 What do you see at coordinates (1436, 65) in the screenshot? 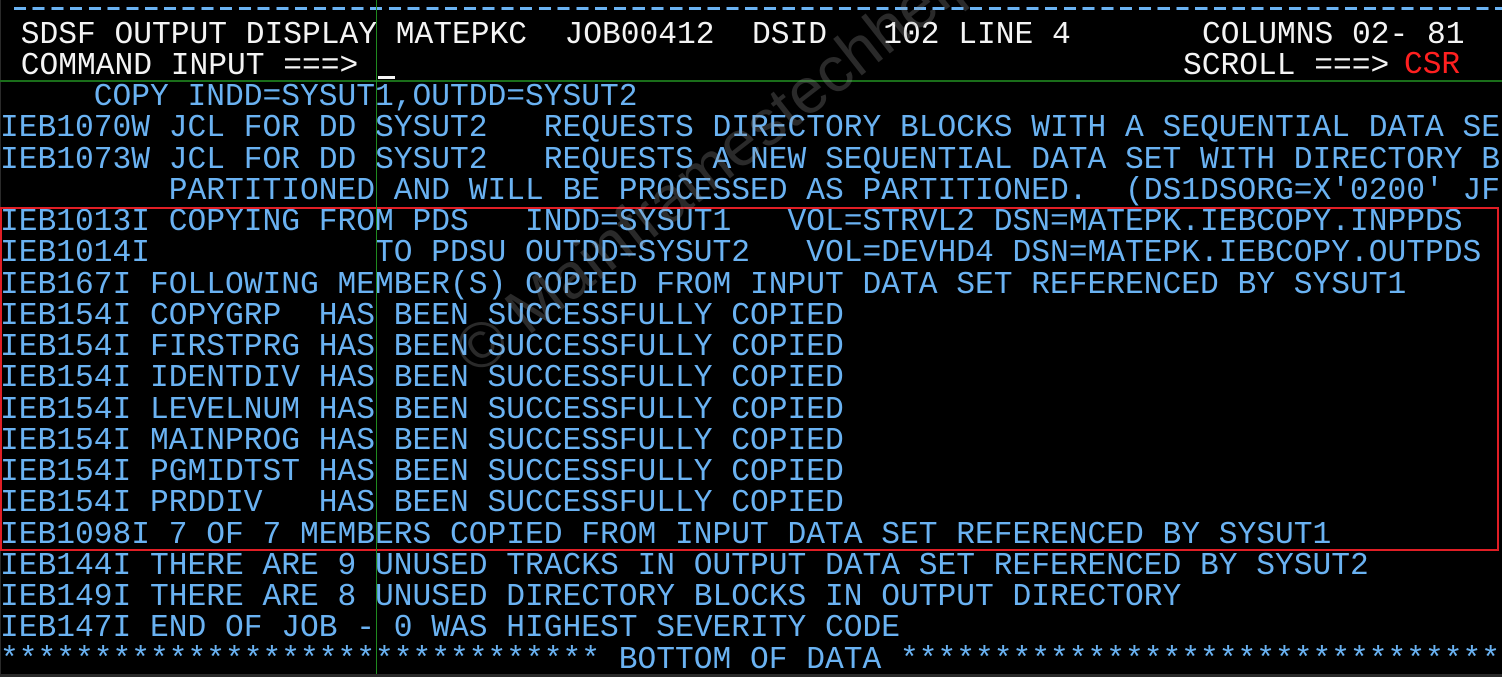
I see `scroll-amount-field` at bounding box center [1436, 65].